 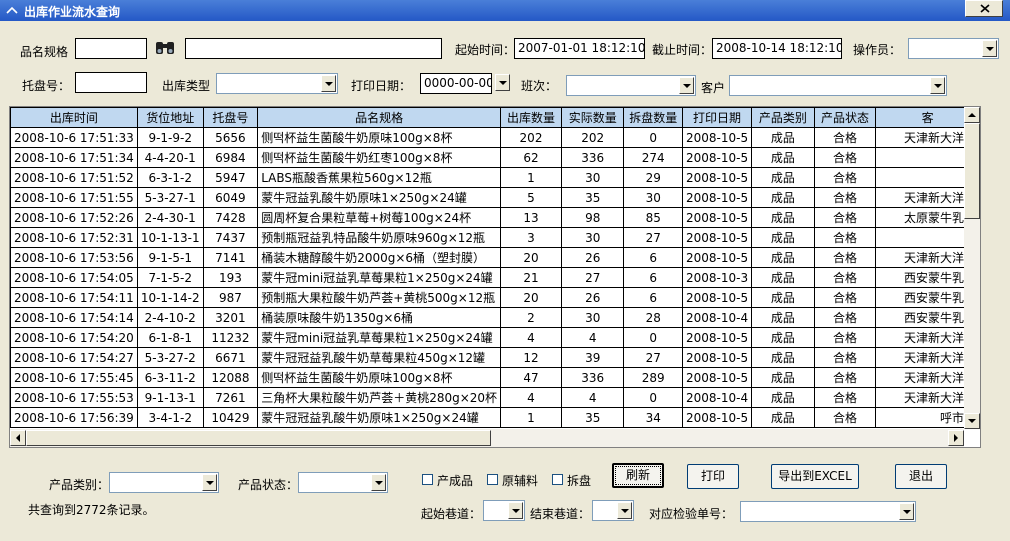 I want to click on shift-select, so click(x=631, y=85).